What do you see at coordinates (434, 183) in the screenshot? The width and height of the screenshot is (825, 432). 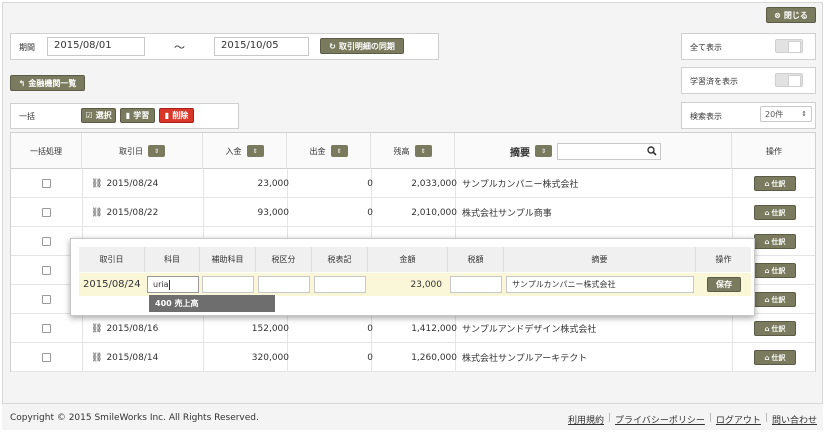 I see `row-balance: 2,033,000` at bounding box center [434, 183].